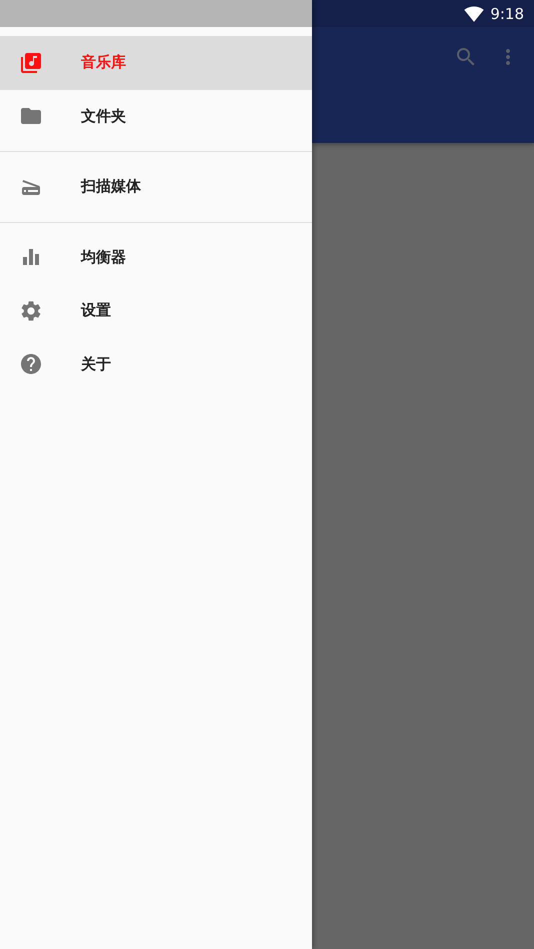 The image size is (534, 949). I want to click on drawer-item: 均衡器, so click(156, 257).